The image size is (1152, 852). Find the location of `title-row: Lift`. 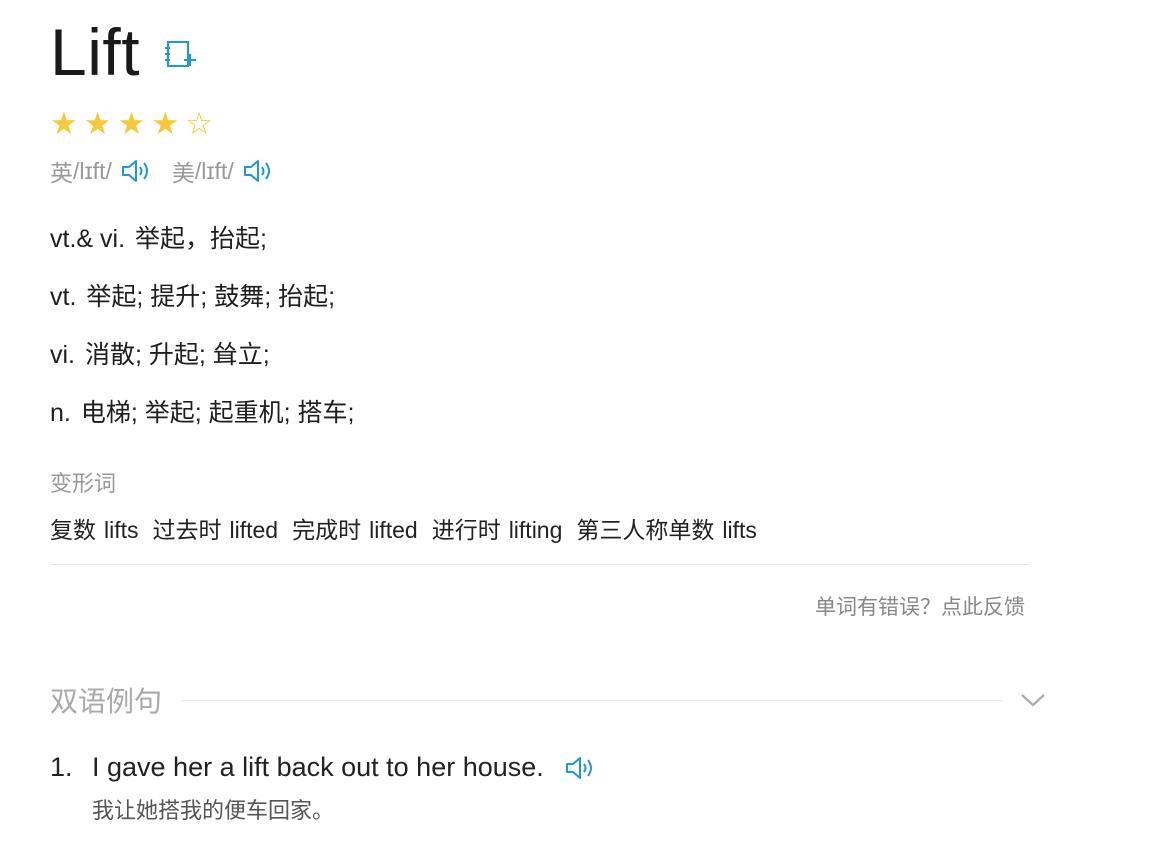

title-row: Lift is located at coordinates (124, 52).